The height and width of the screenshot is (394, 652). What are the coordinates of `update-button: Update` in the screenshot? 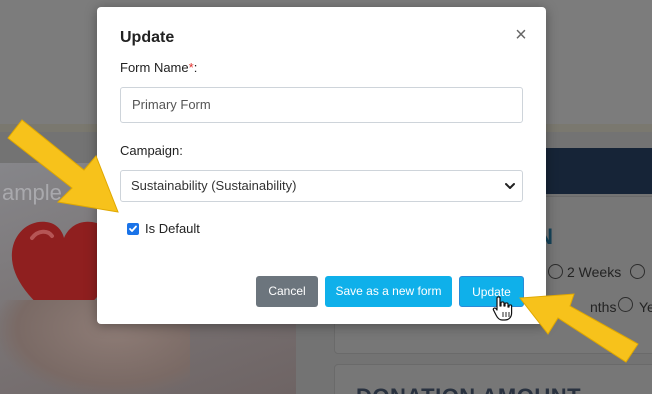 It's located at (491, 291).